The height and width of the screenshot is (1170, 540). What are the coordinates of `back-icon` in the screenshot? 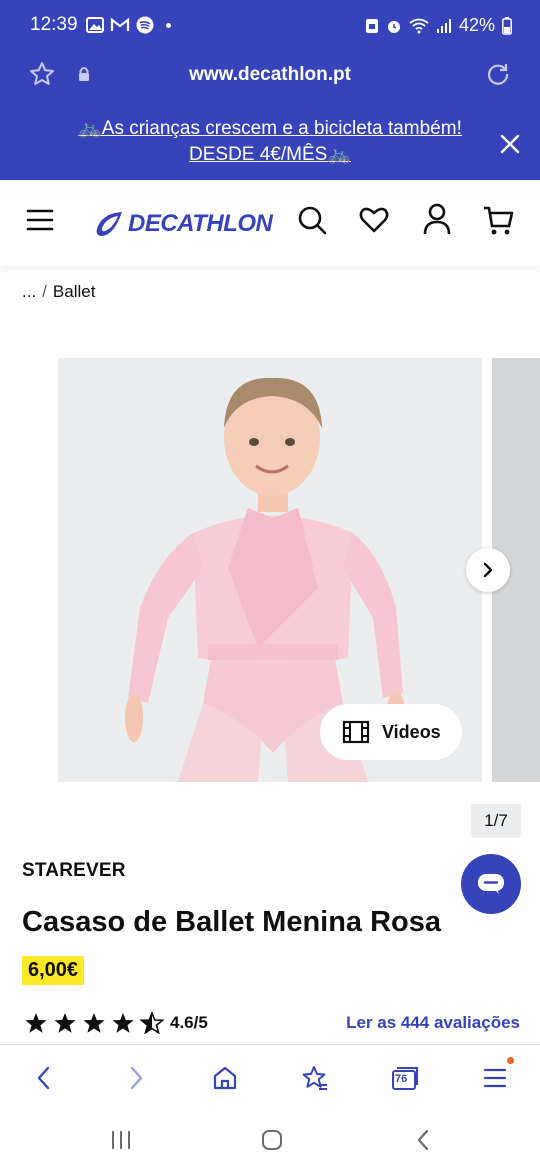 It's located at (423, 1140).